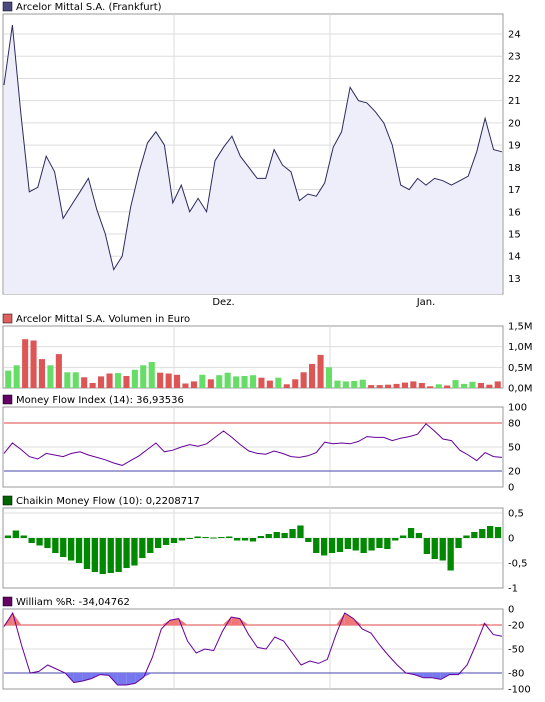 The image size is (545, 702). Describe the element at coordinates (520, 327) in the screenshot. I see `y-tick-label: 1,5M` at that location.